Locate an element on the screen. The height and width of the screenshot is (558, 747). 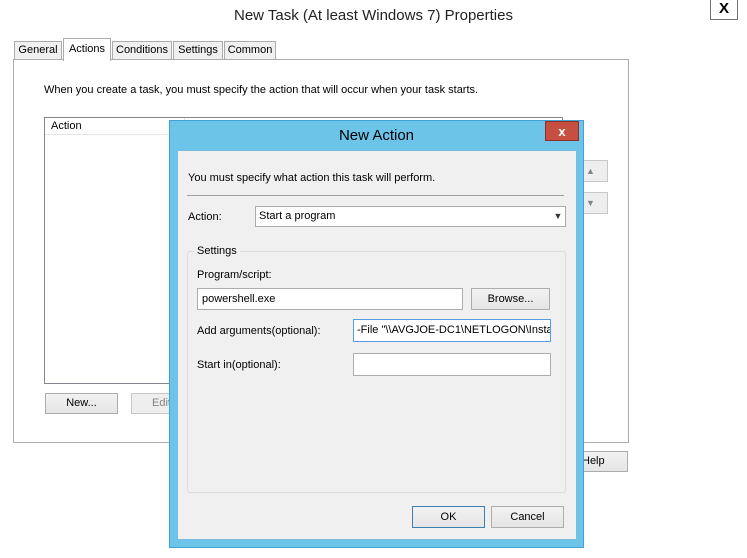
triangle-down-icon: ▼ is located at coordinates (590, 203).